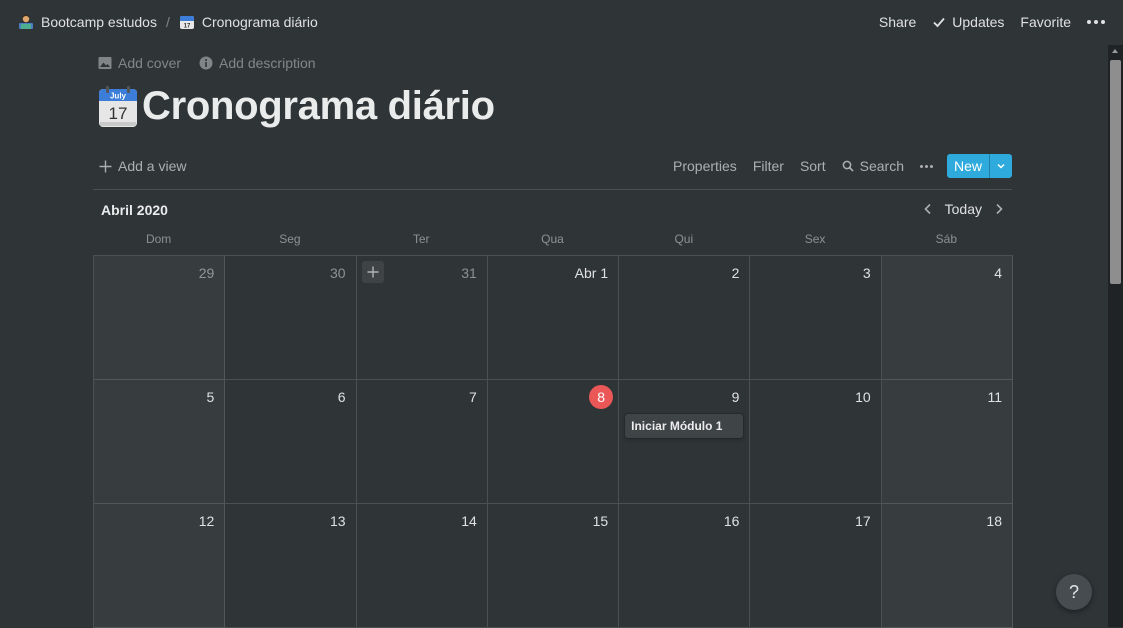 The height and width of the screenshot is (628, 1123). I want to click on day-number: 13, so click(337, 521).